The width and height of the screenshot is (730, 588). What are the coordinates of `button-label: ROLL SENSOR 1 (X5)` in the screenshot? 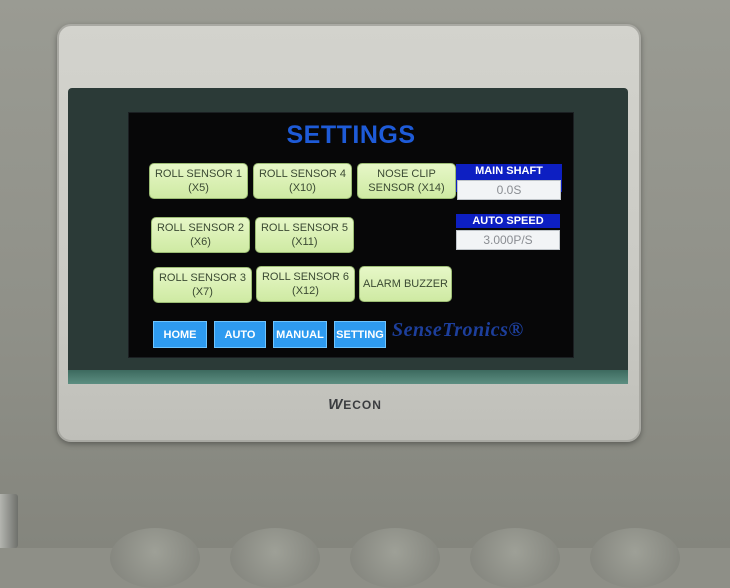 It's located at (198, 181).